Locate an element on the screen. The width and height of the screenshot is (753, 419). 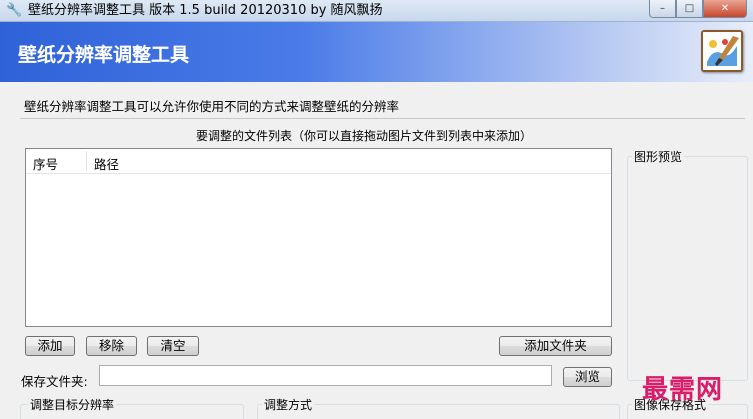
watermark-logo: 最需网 is located at coordinates (683, 390).